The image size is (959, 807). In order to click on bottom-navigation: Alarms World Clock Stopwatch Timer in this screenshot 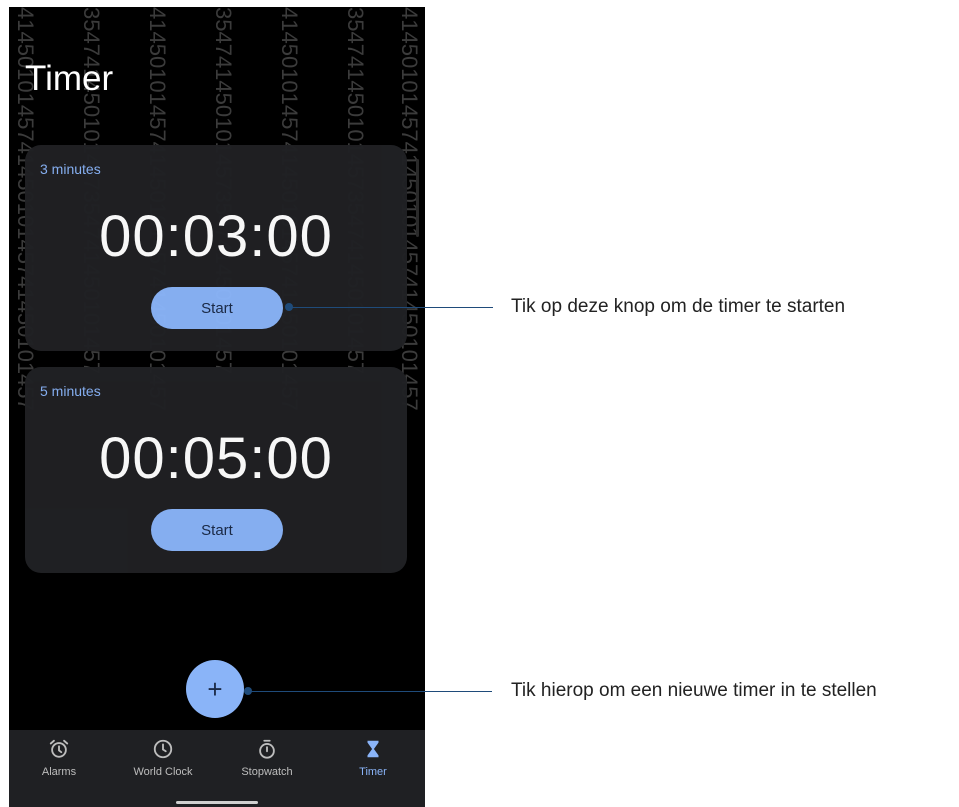, I will do `click(217, 768)`.